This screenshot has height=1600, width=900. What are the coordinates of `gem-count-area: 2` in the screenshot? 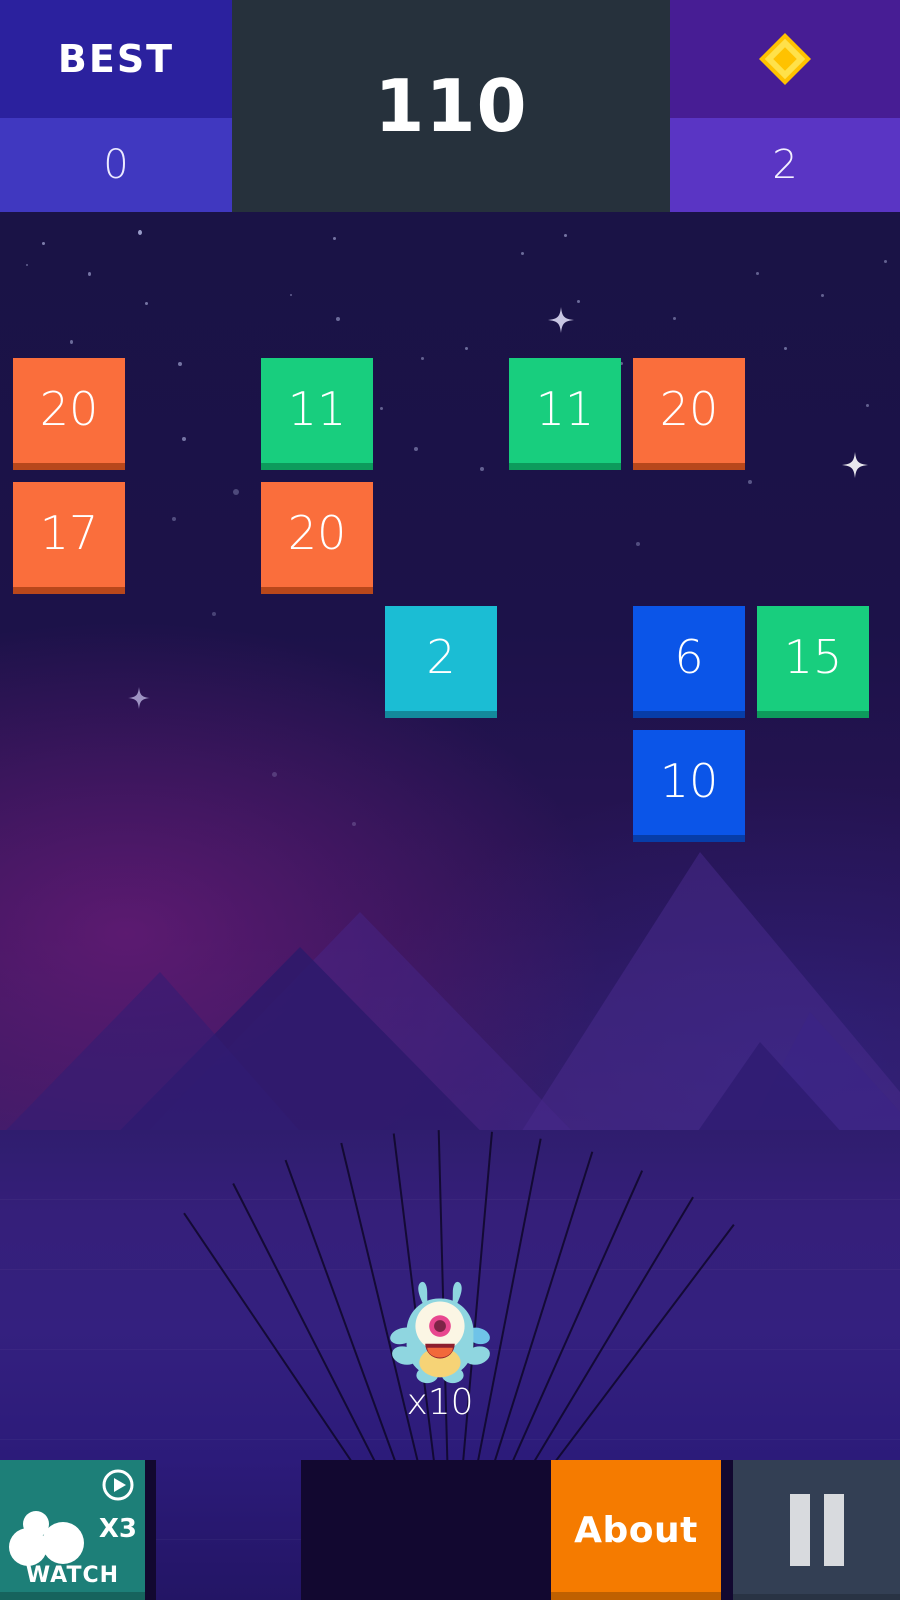 It's located at (785, 165).